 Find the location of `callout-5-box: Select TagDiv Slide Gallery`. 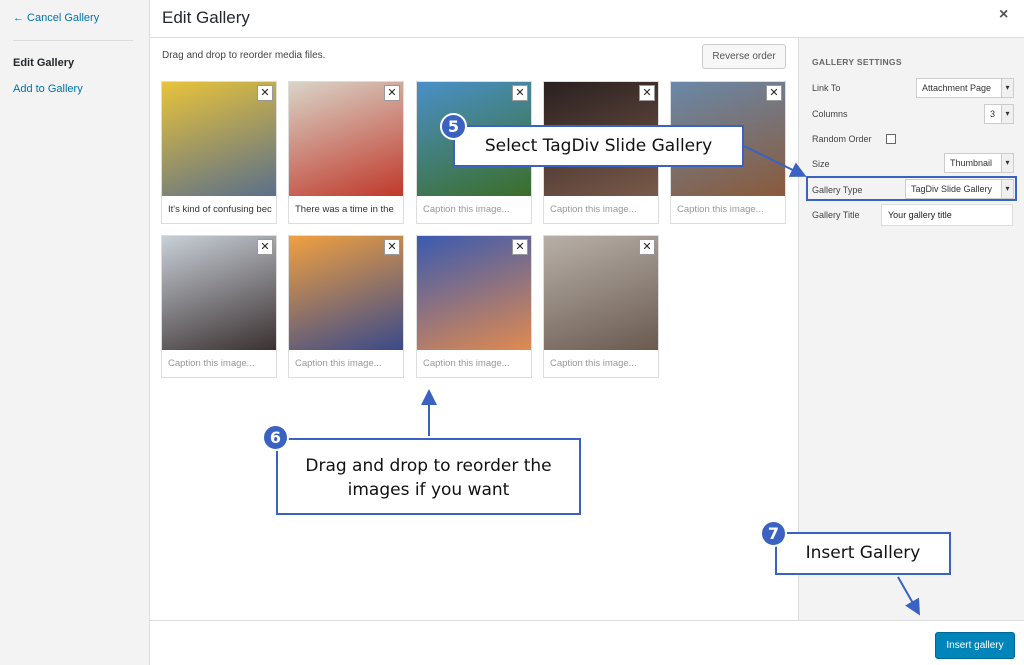

callout-5-box: Select TagDiv Slide Gallery is located at coordinates (598, 146).